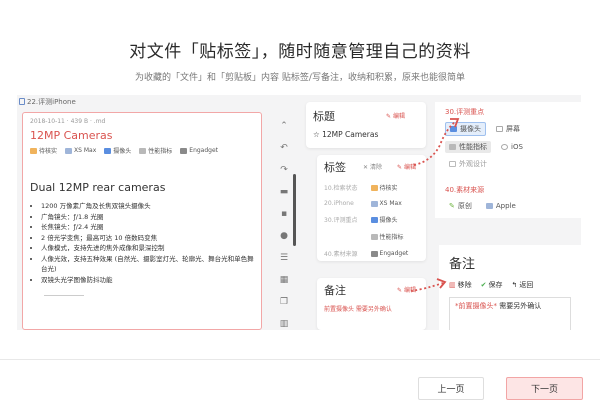 The image size is (600, 415). Describe the element at coordinates (284, 170) in the screenshot. I see `redo-icon: ↷` at that location.